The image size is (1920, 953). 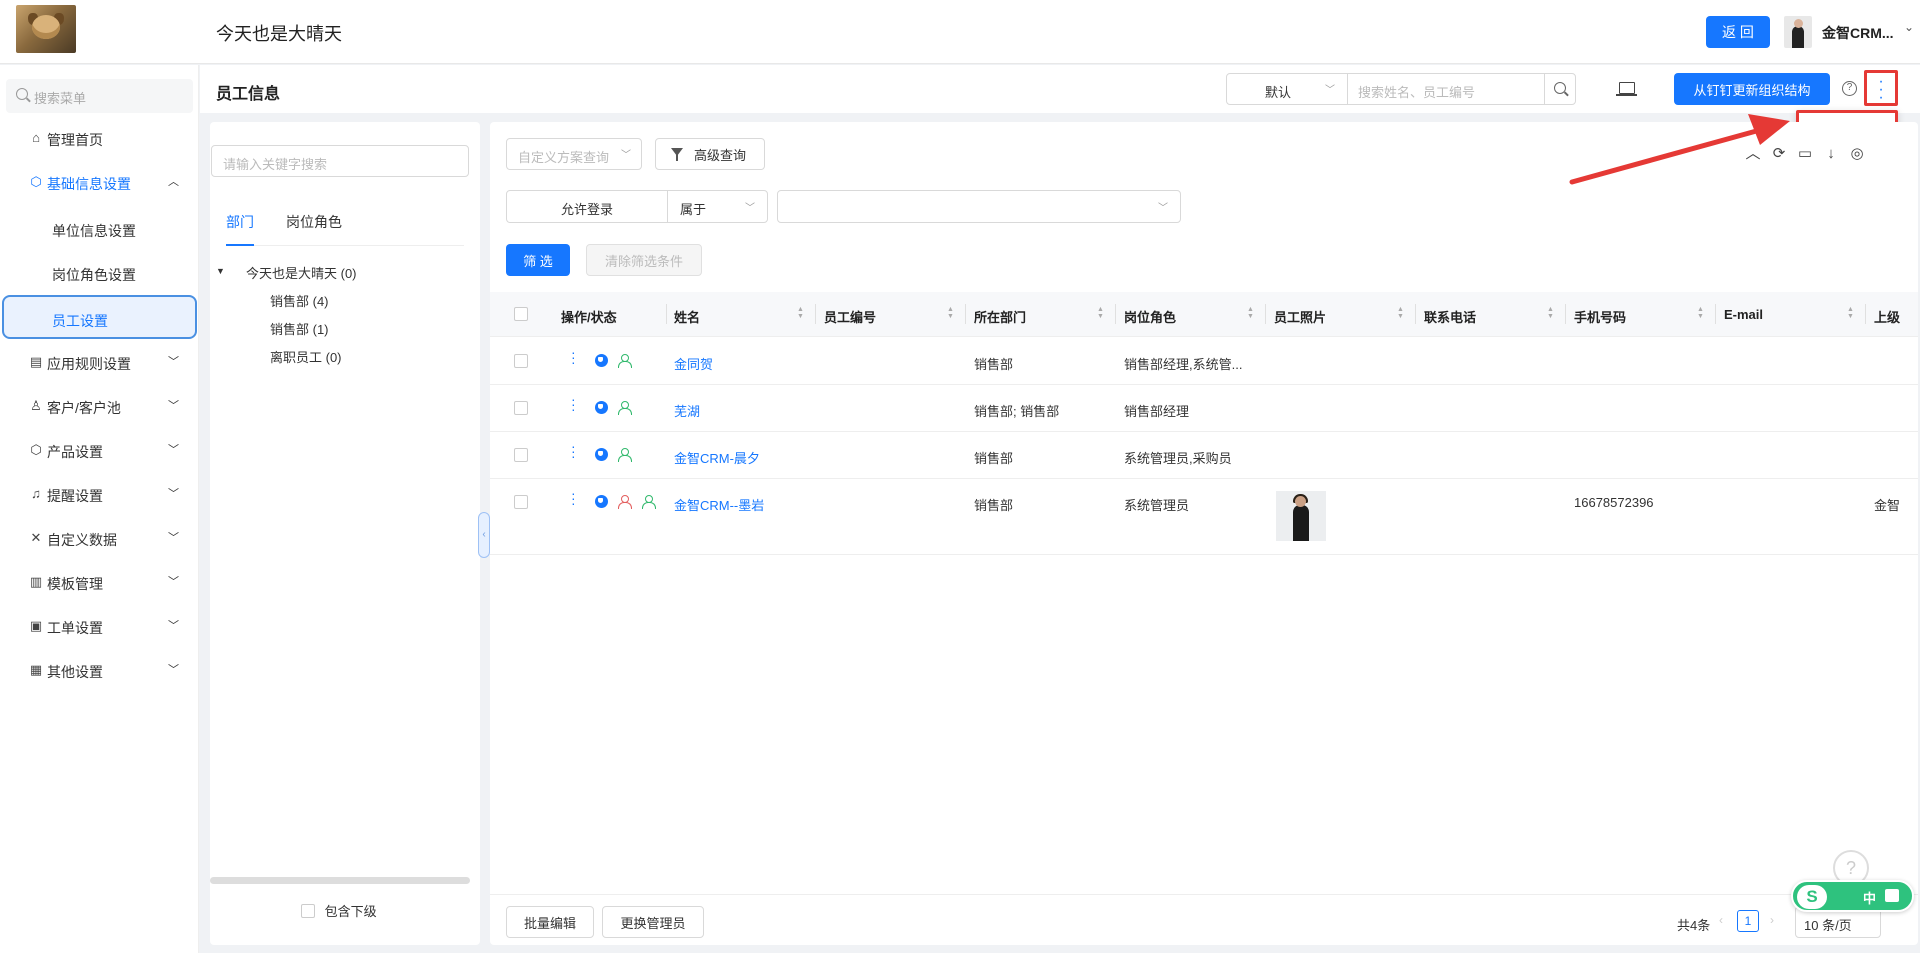 What do you see at coordinates (99, 450) in the screenshot?
I see `sidebar-item-products: ⬡ 产品设置 ﹀` at bounding box center [99, 450].